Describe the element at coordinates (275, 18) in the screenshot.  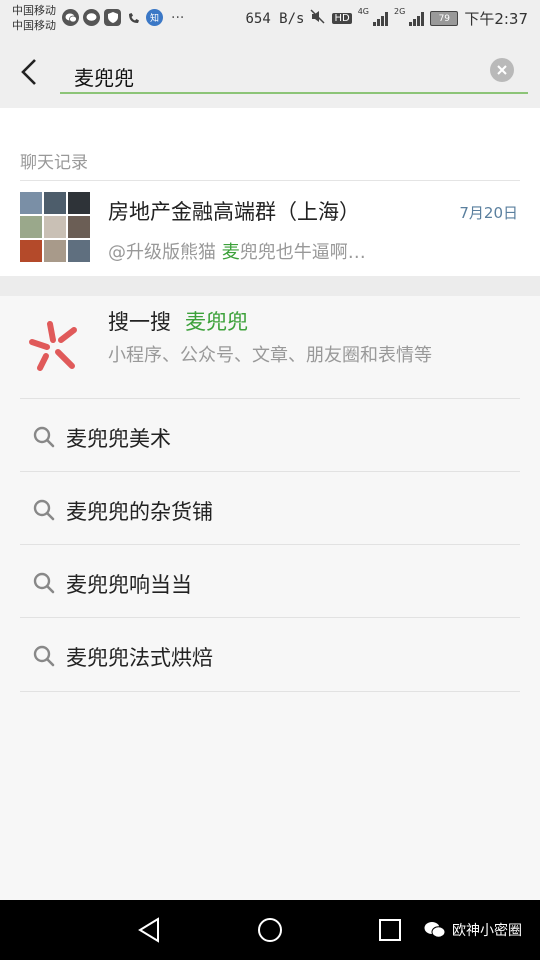
I see `net-speed: 654 B/s` at that location.